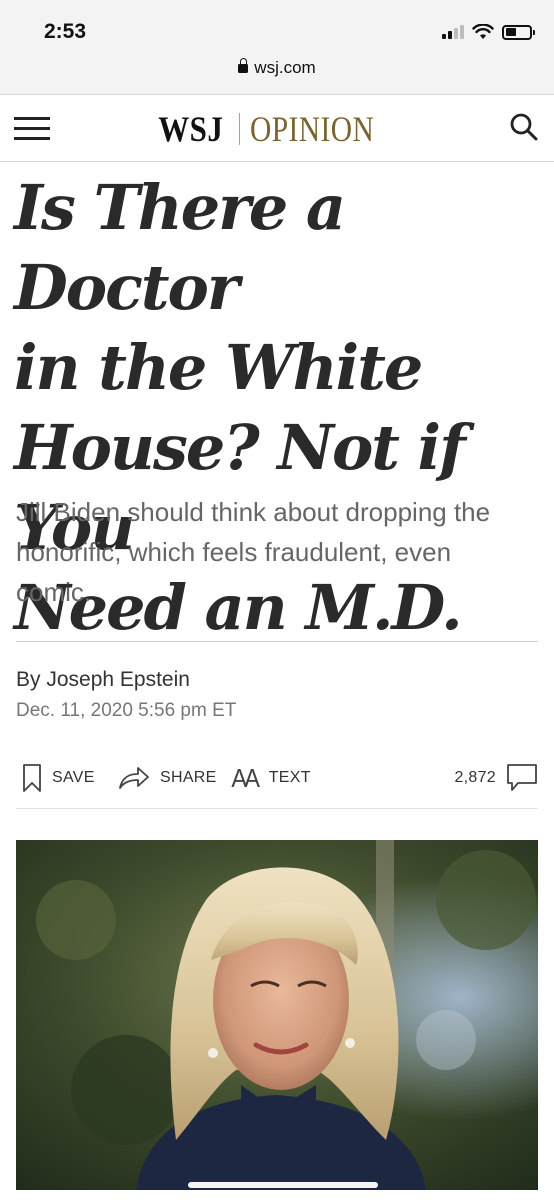 The height and width of the screenshot is (1200, 554). What do you see at coordinates (239, 129) in the screenshot?
I see `brand-divider` at bounding box center [239, 129].